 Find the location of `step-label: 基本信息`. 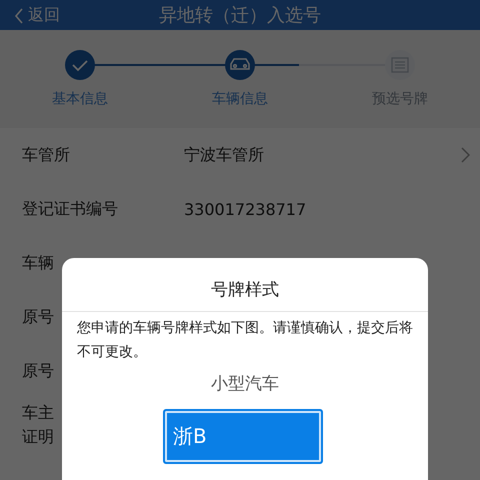

step-label: 基本信息 is located at coordinates (80, 99).